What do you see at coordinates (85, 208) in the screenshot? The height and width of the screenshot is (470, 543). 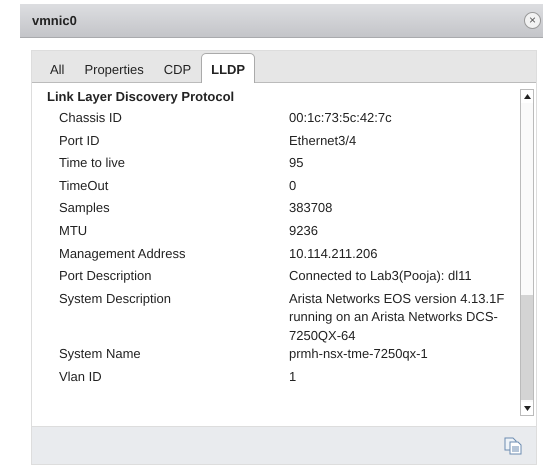 I see `property-label: Samples` at bounding box center [85, 208].